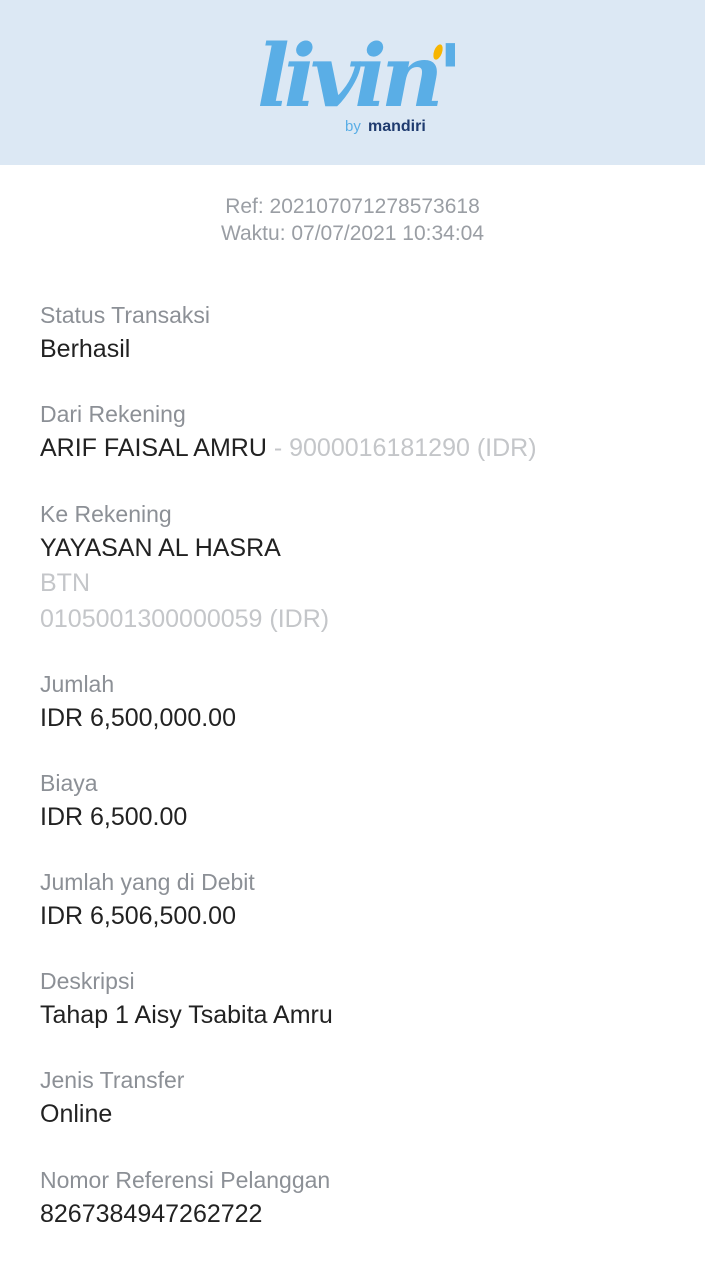 The width and height of the screenshot is (705, 1280). I want to click on from-account-value: ARIF FAISAL AMRU - 9000016181290 (IDR), so click(360, 448).